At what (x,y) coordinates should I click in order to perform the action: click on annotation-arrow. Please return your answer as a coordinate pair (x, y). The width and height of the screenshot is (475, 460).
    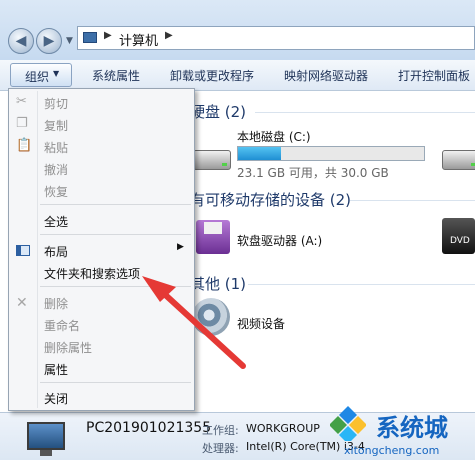
    Looking at the image, I should click on (194, 322).